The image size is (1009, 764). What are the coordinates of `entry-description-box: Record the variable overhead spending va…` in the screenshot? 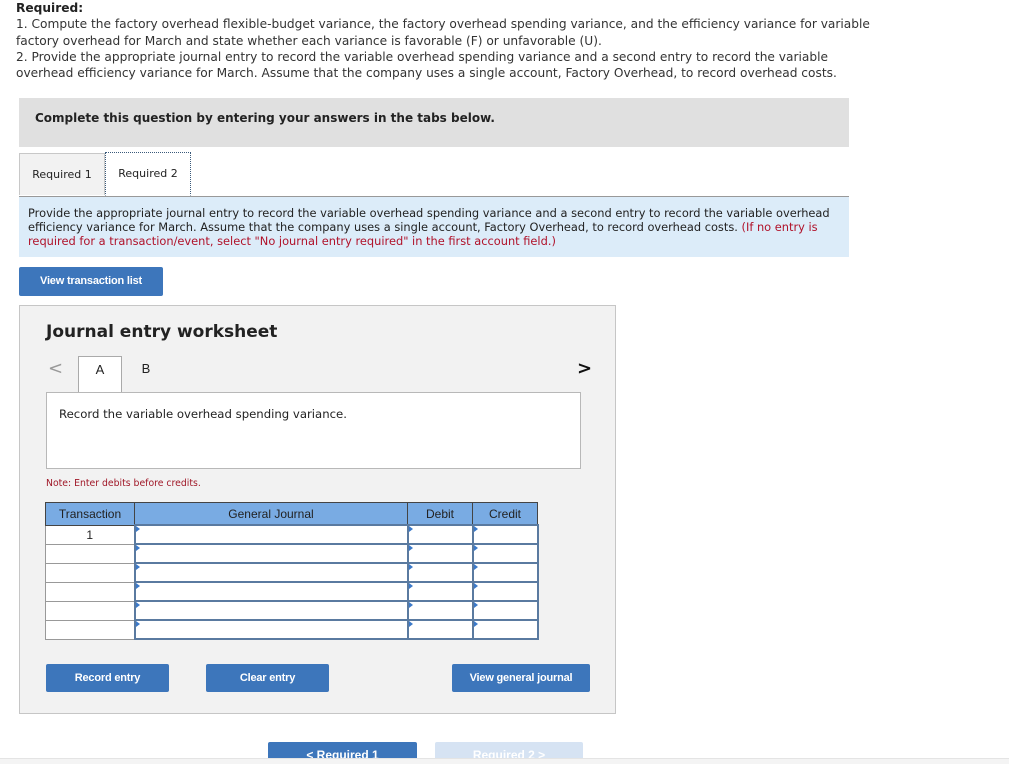 It's located at (313, 430).